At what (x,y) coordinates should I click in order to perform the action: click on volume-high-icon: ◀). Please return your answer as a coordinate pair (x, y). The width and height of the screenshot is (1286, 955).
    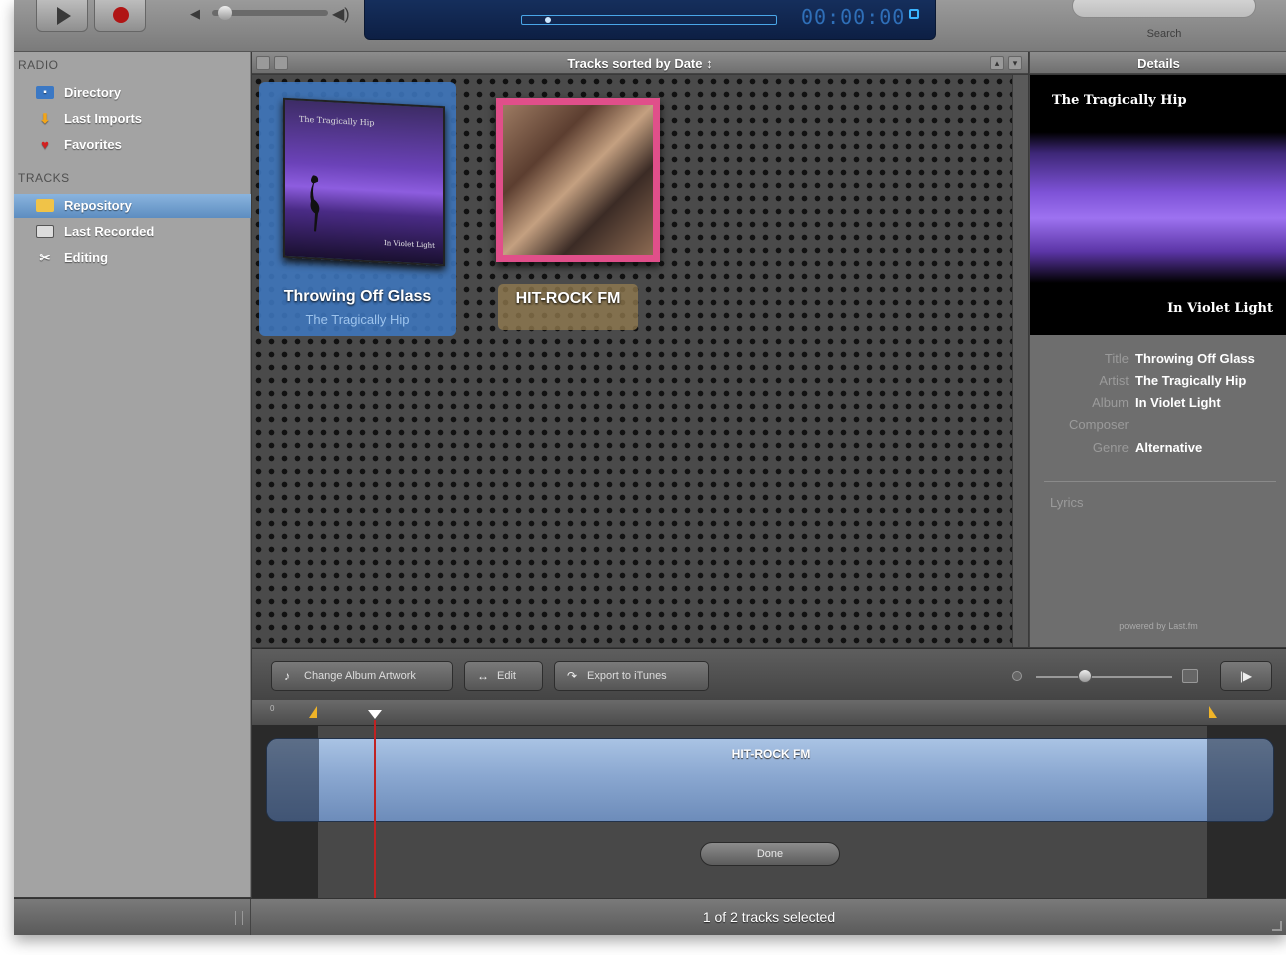
    Looking at the image, I should click on (341, 14).